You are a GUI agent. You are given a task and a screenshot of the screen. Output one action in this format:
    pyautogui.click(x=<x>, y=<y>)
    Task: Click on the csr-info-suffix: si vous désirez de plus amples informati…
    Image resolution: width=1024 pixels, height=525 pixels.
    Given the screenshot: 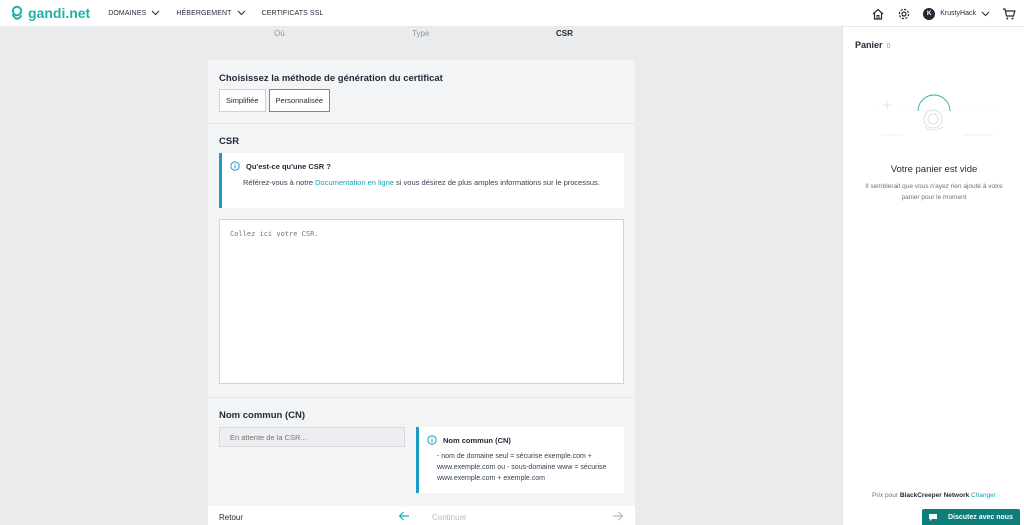 What is the action you would take?
    pyautogui.click(x=496, y=182)
    